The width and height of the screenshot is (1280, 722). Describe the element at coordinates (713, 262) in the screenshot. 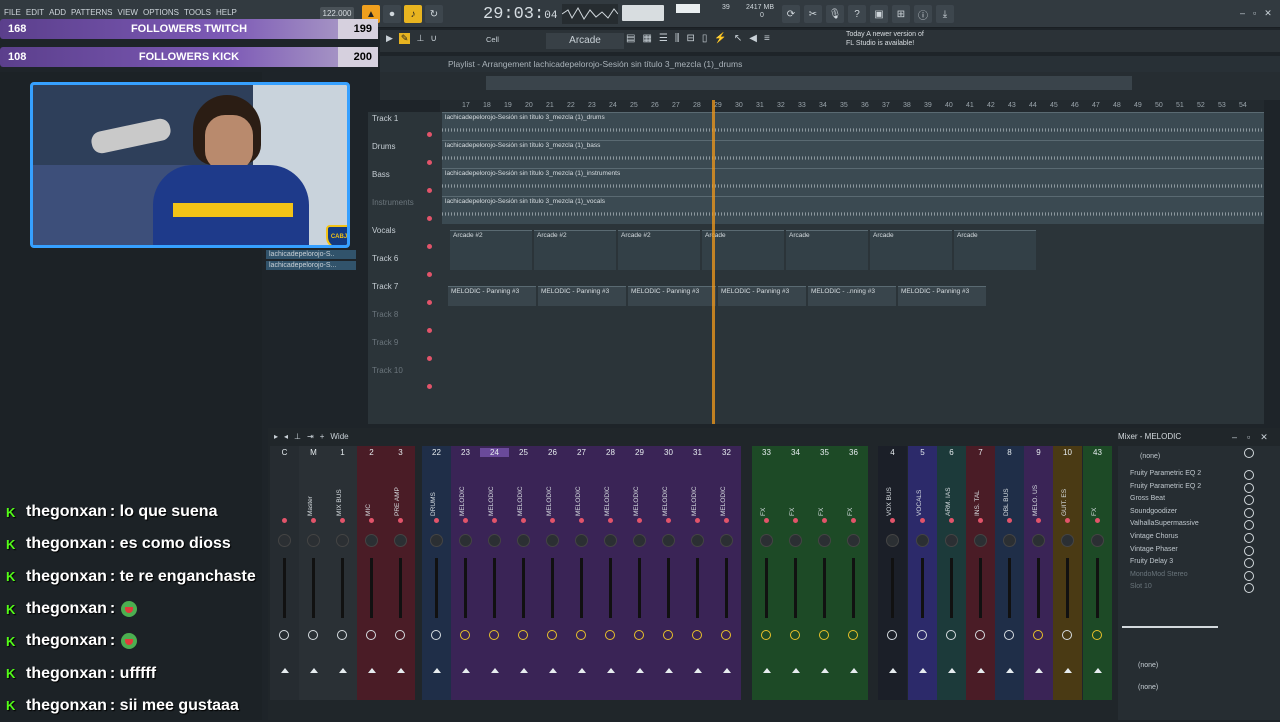

I see `playhead` at that location.